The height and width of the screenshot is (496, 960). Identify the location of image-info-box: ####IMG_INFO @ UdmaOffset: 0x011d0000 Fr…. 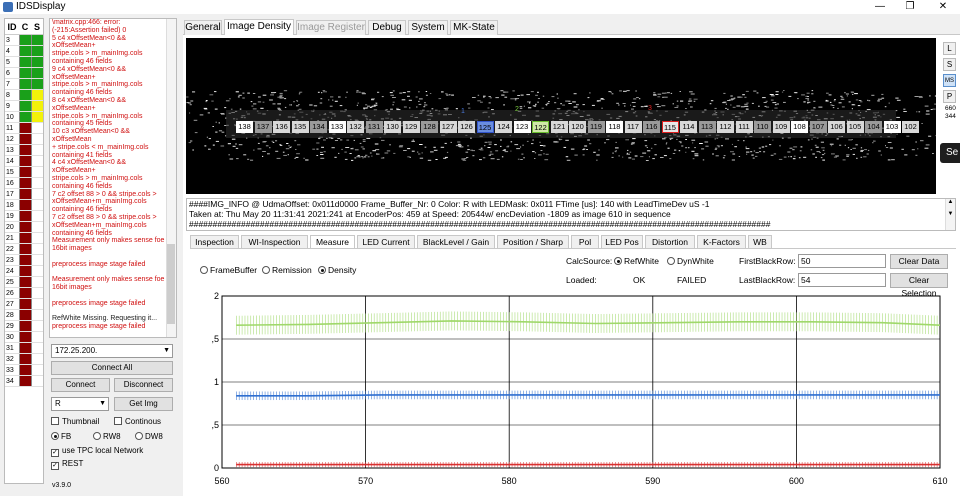
(571, 214).